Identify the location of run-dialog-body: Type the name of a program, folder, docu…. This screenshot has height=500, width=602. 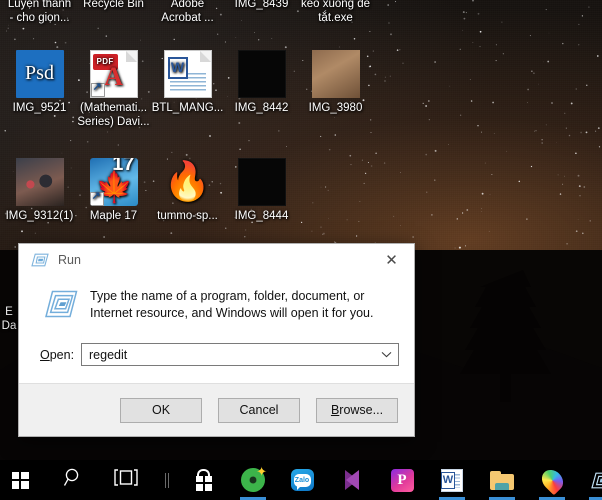
(216, 330).